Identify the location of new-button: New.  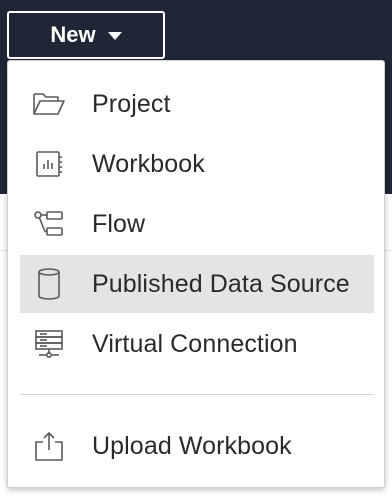
(86, 35).